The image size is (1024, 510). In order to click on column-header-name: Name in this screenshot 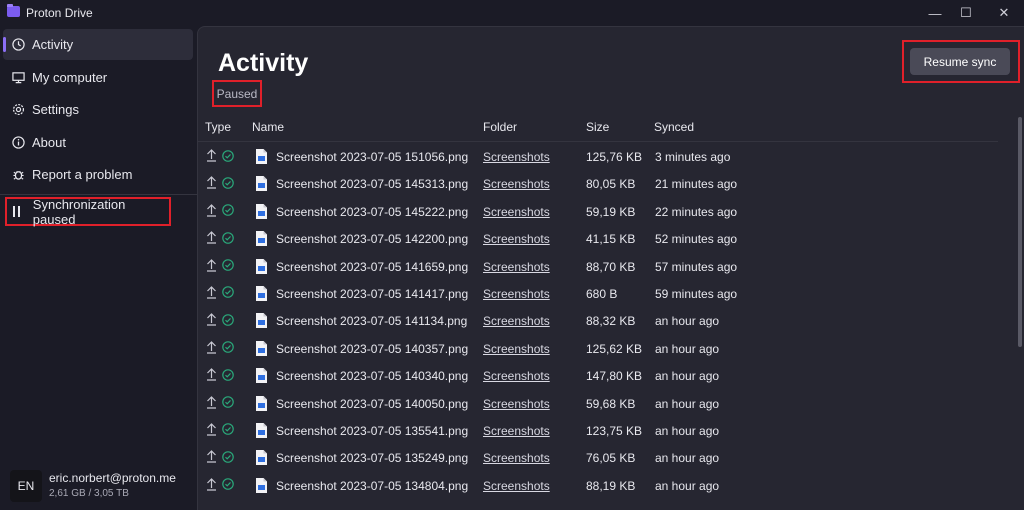, I will do `click(268, 127)`.